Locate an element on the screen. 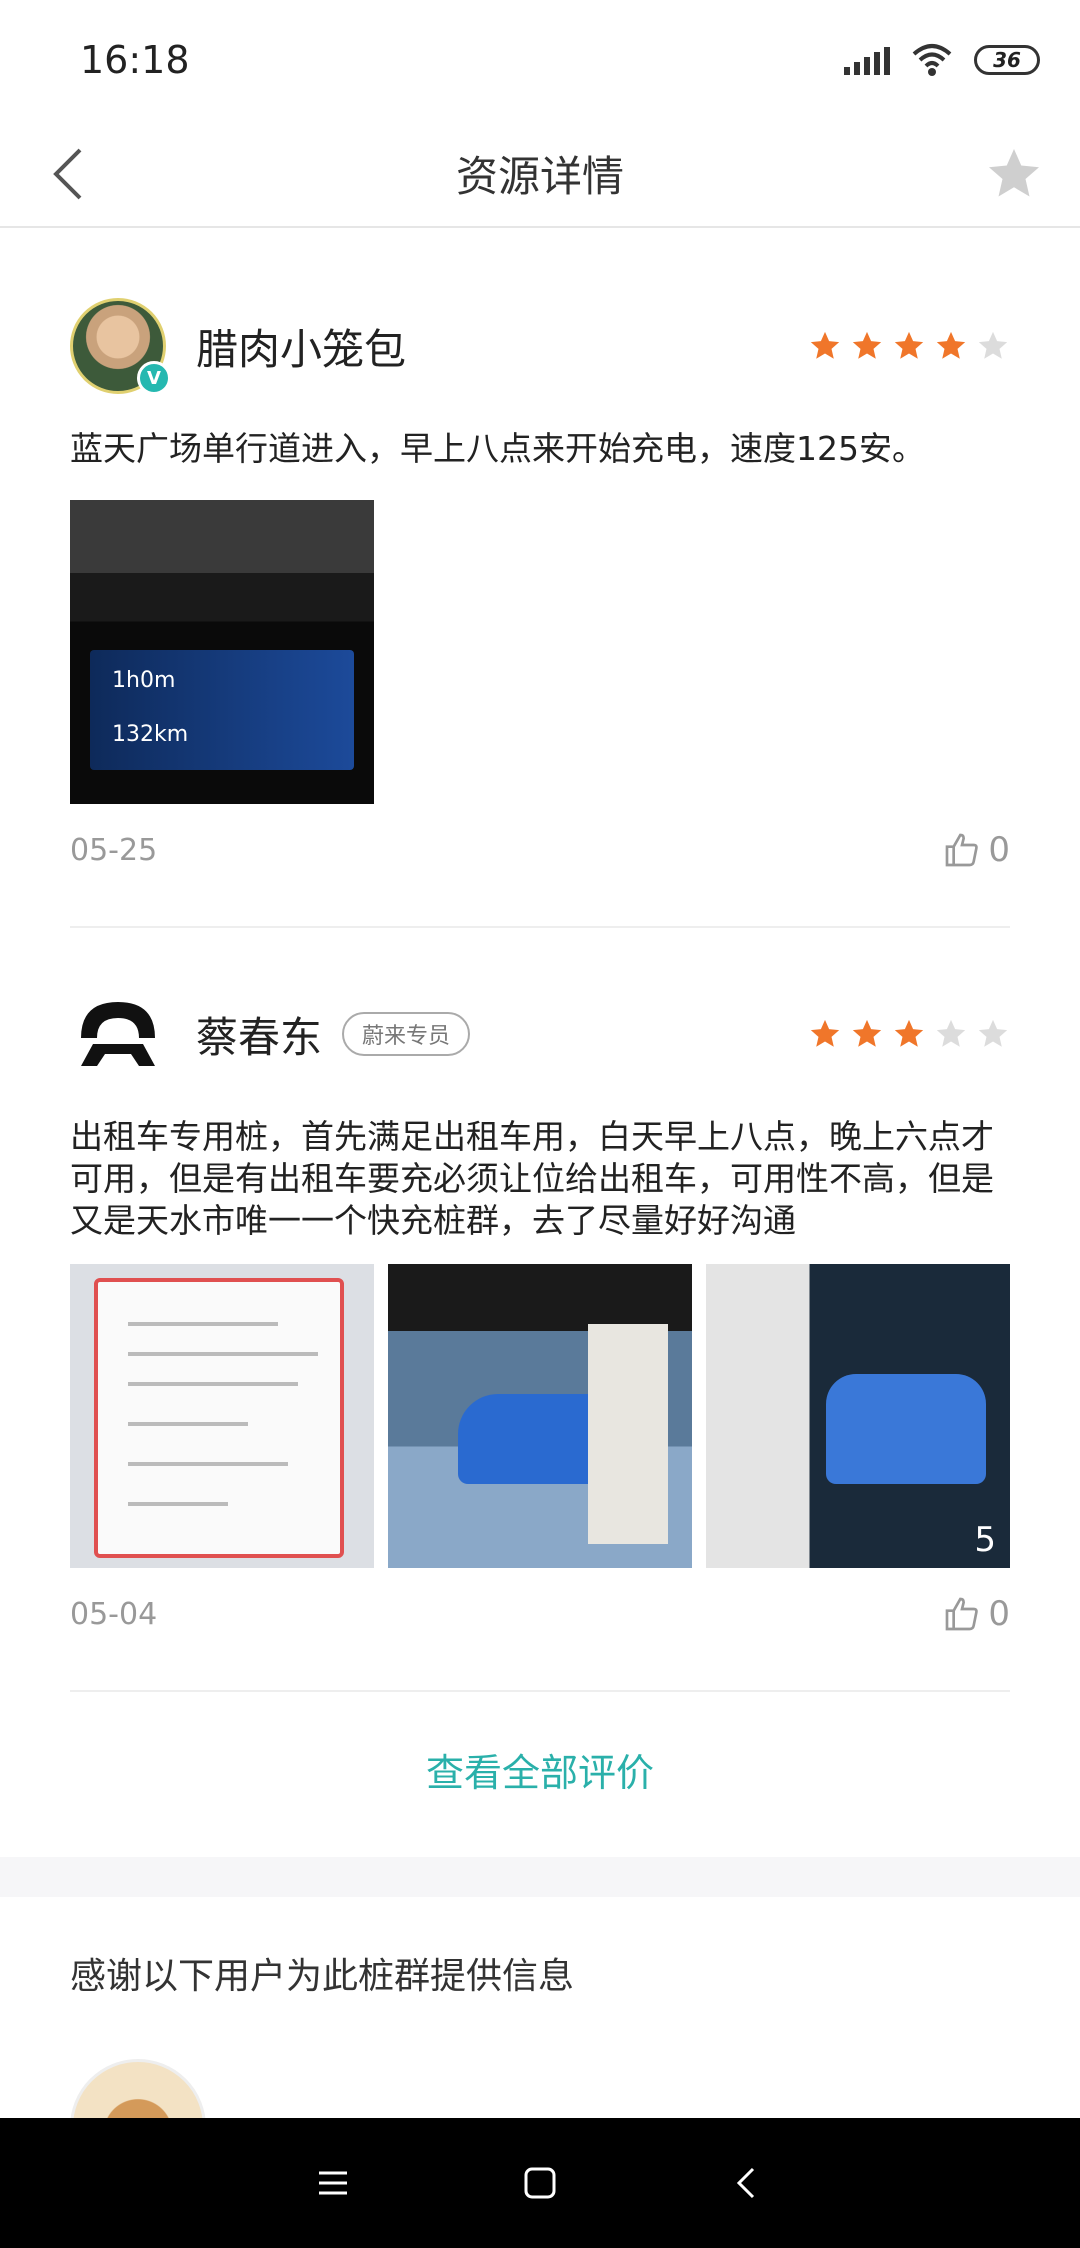 The image size is (1080, 2248). section-gap is located at coordinates (540, 1877).